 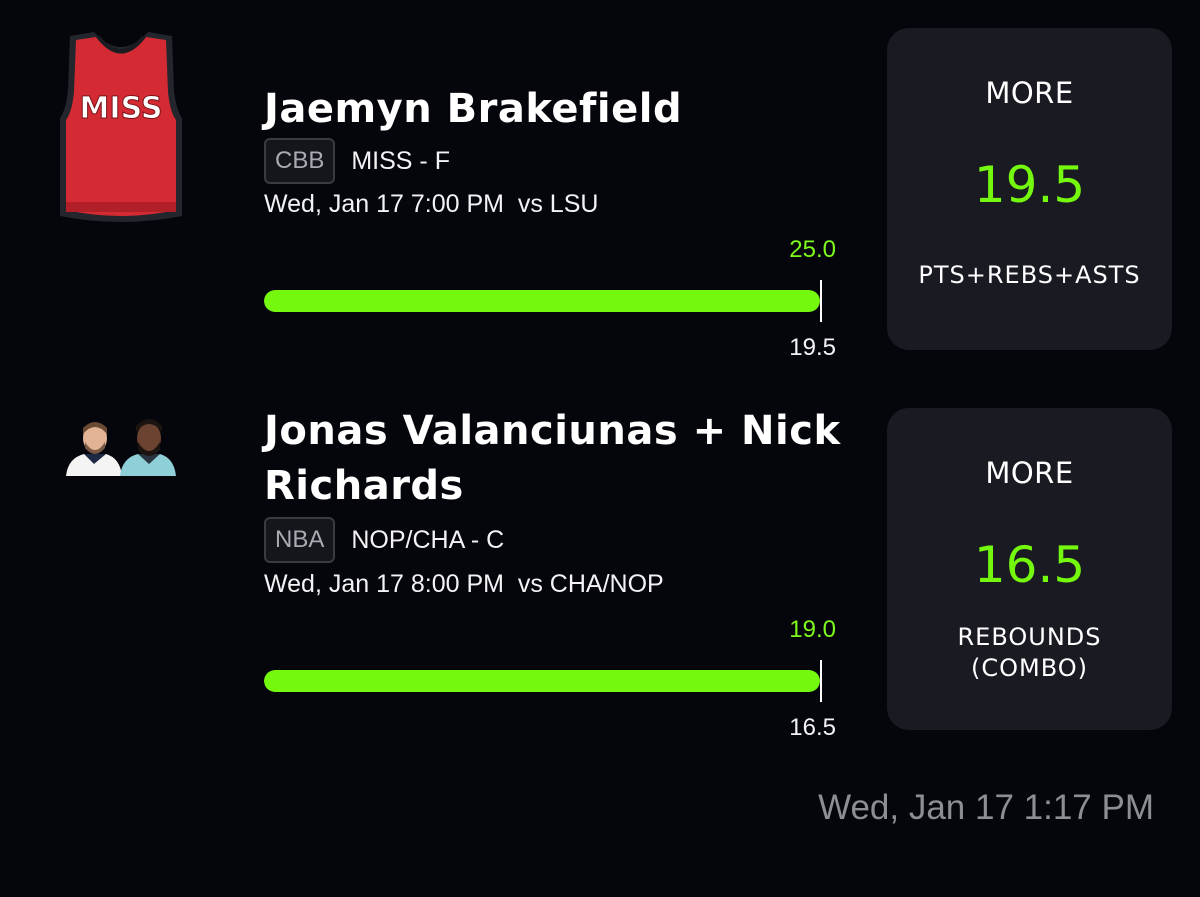 I want to click on player-name: Jonas Valanciunas + Nick Richards, so click(x=552, y=458).